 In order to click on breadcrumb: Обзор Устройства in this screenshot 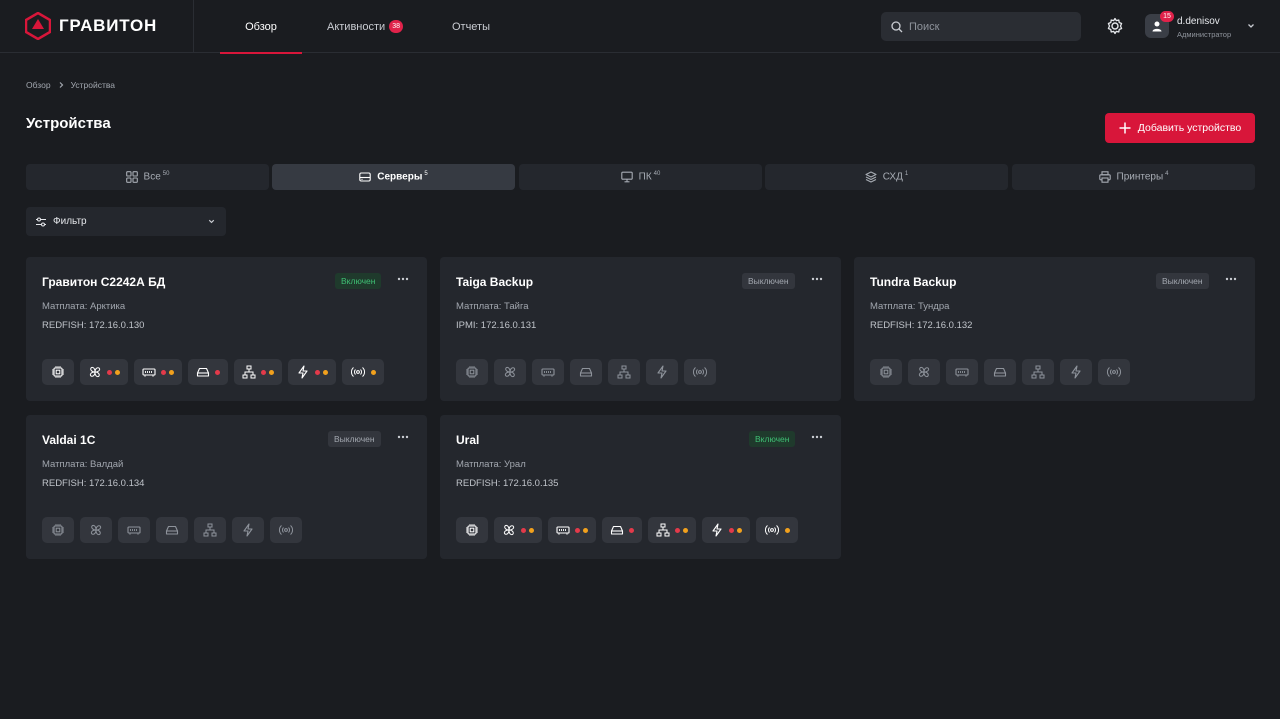, I will do `click(70, 85)`.